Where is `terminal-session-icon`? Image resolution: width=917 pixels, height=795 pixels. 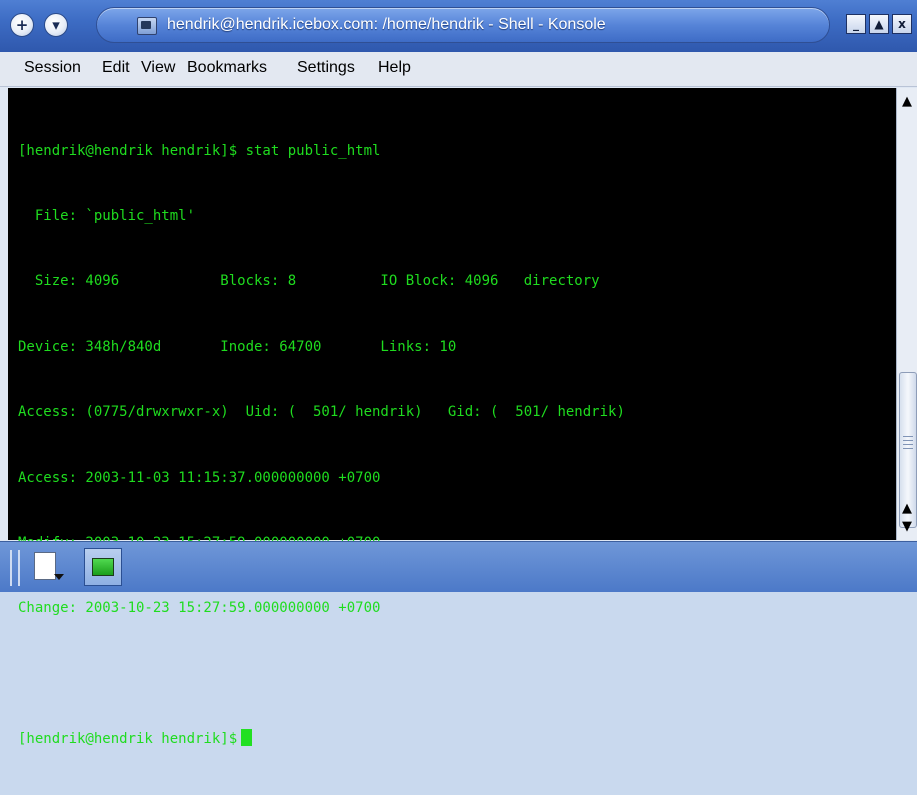 terminal-session-icon is located at coordinates (103, 567).